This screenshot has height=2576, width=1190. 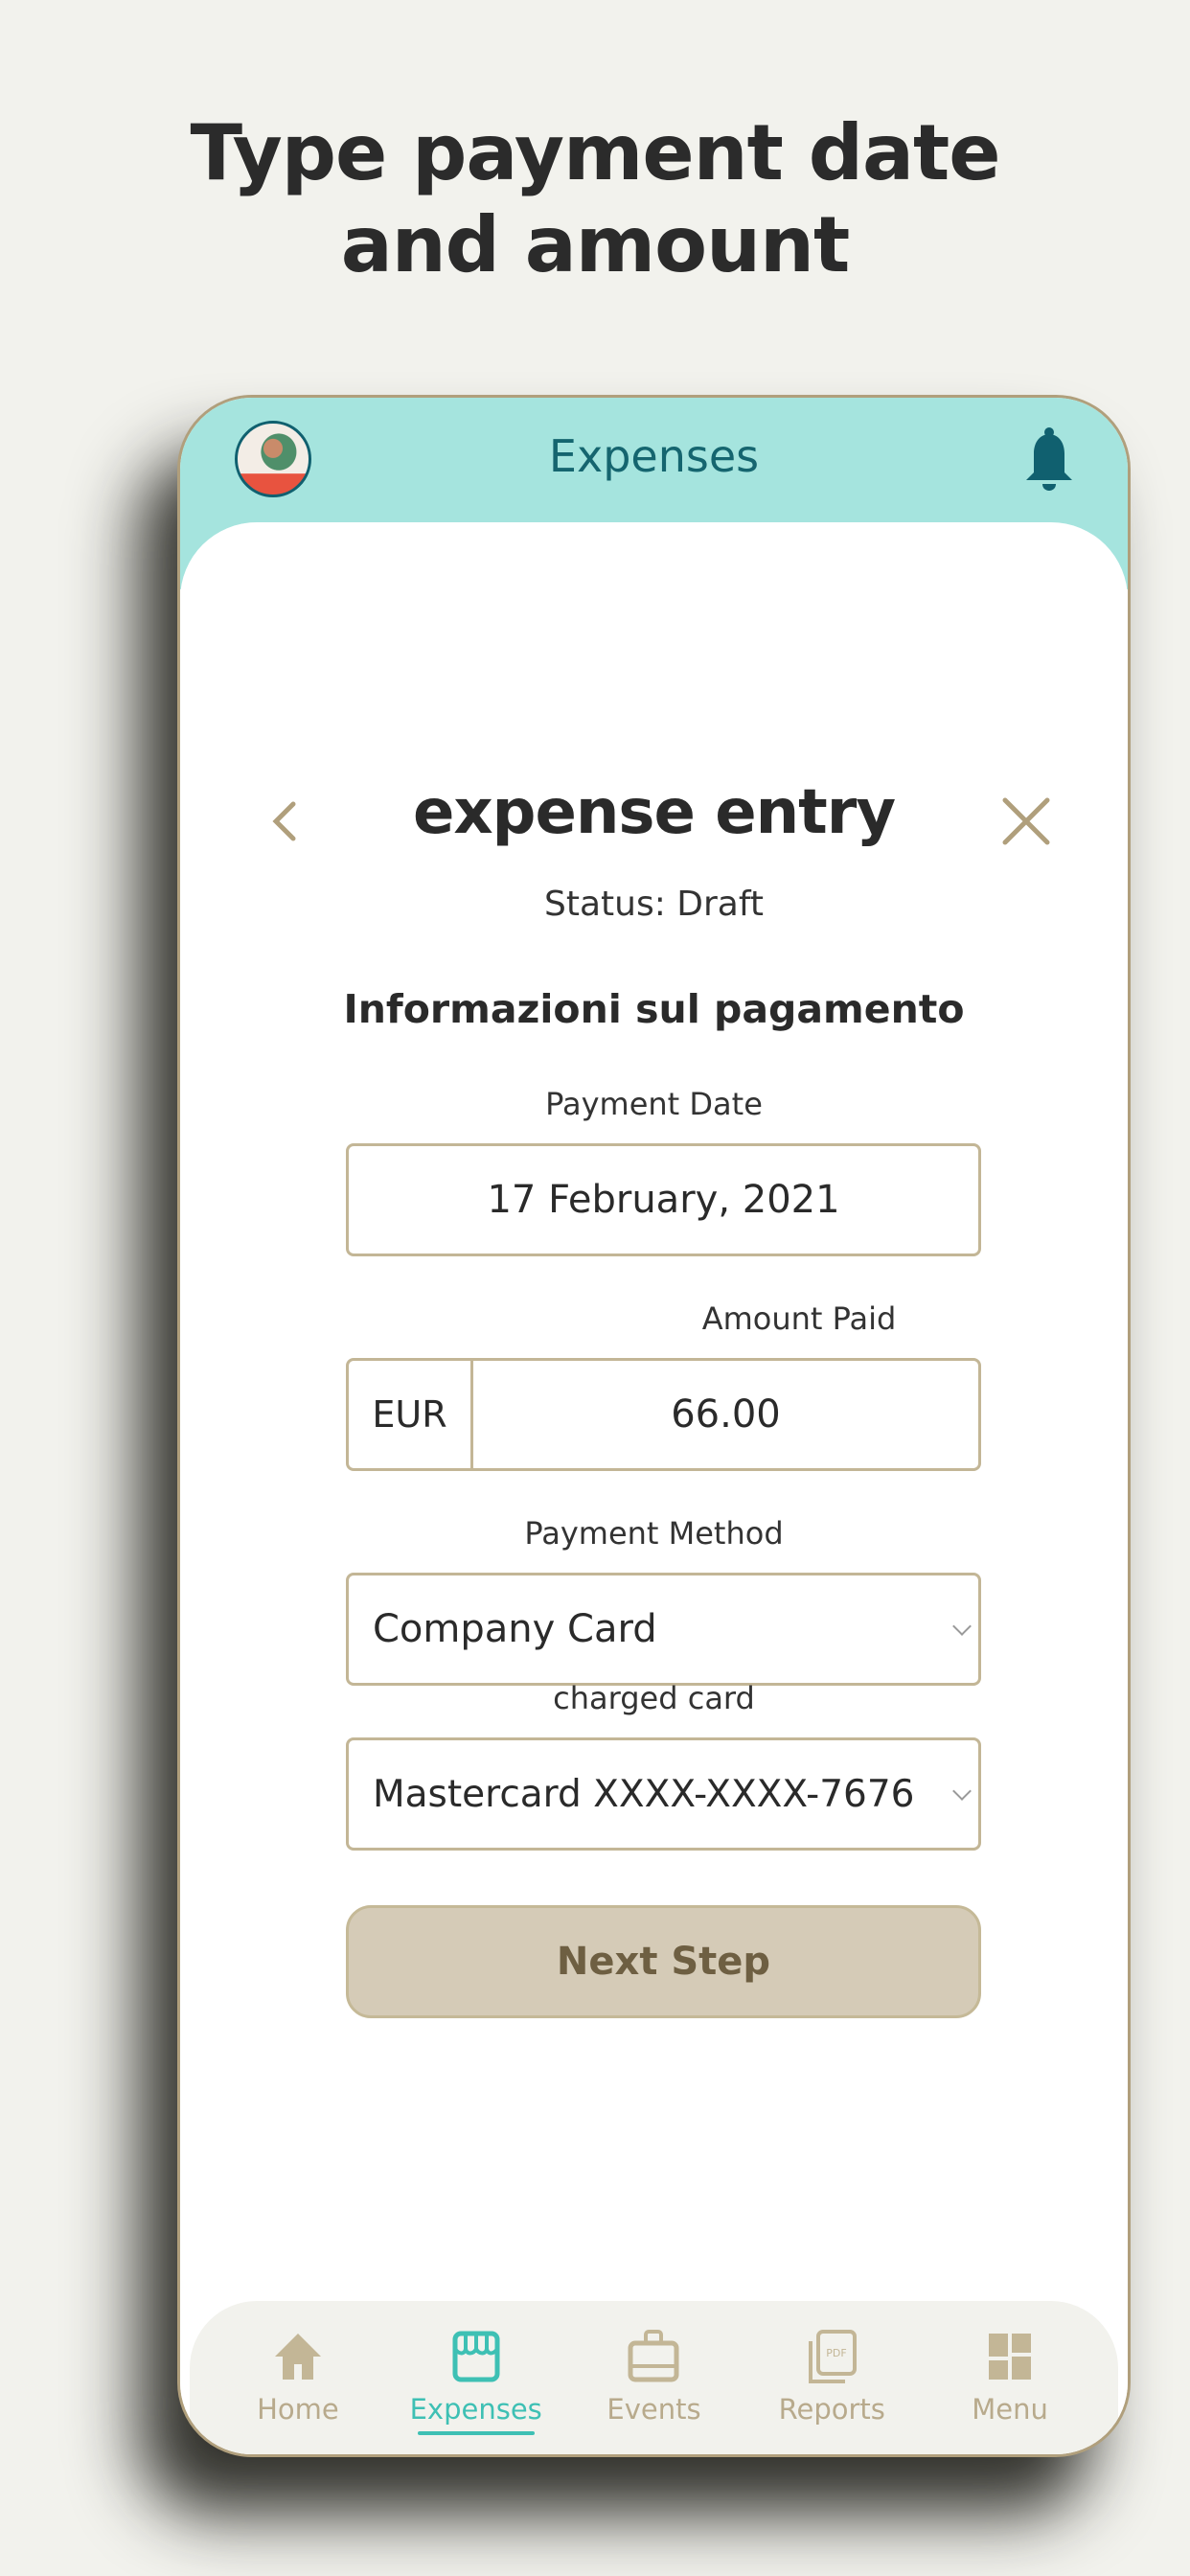 What do you see at coordinates (726, 1414) in the screenshot?
I see `amount-input: 66.00` at bounding box center [726, 1414].